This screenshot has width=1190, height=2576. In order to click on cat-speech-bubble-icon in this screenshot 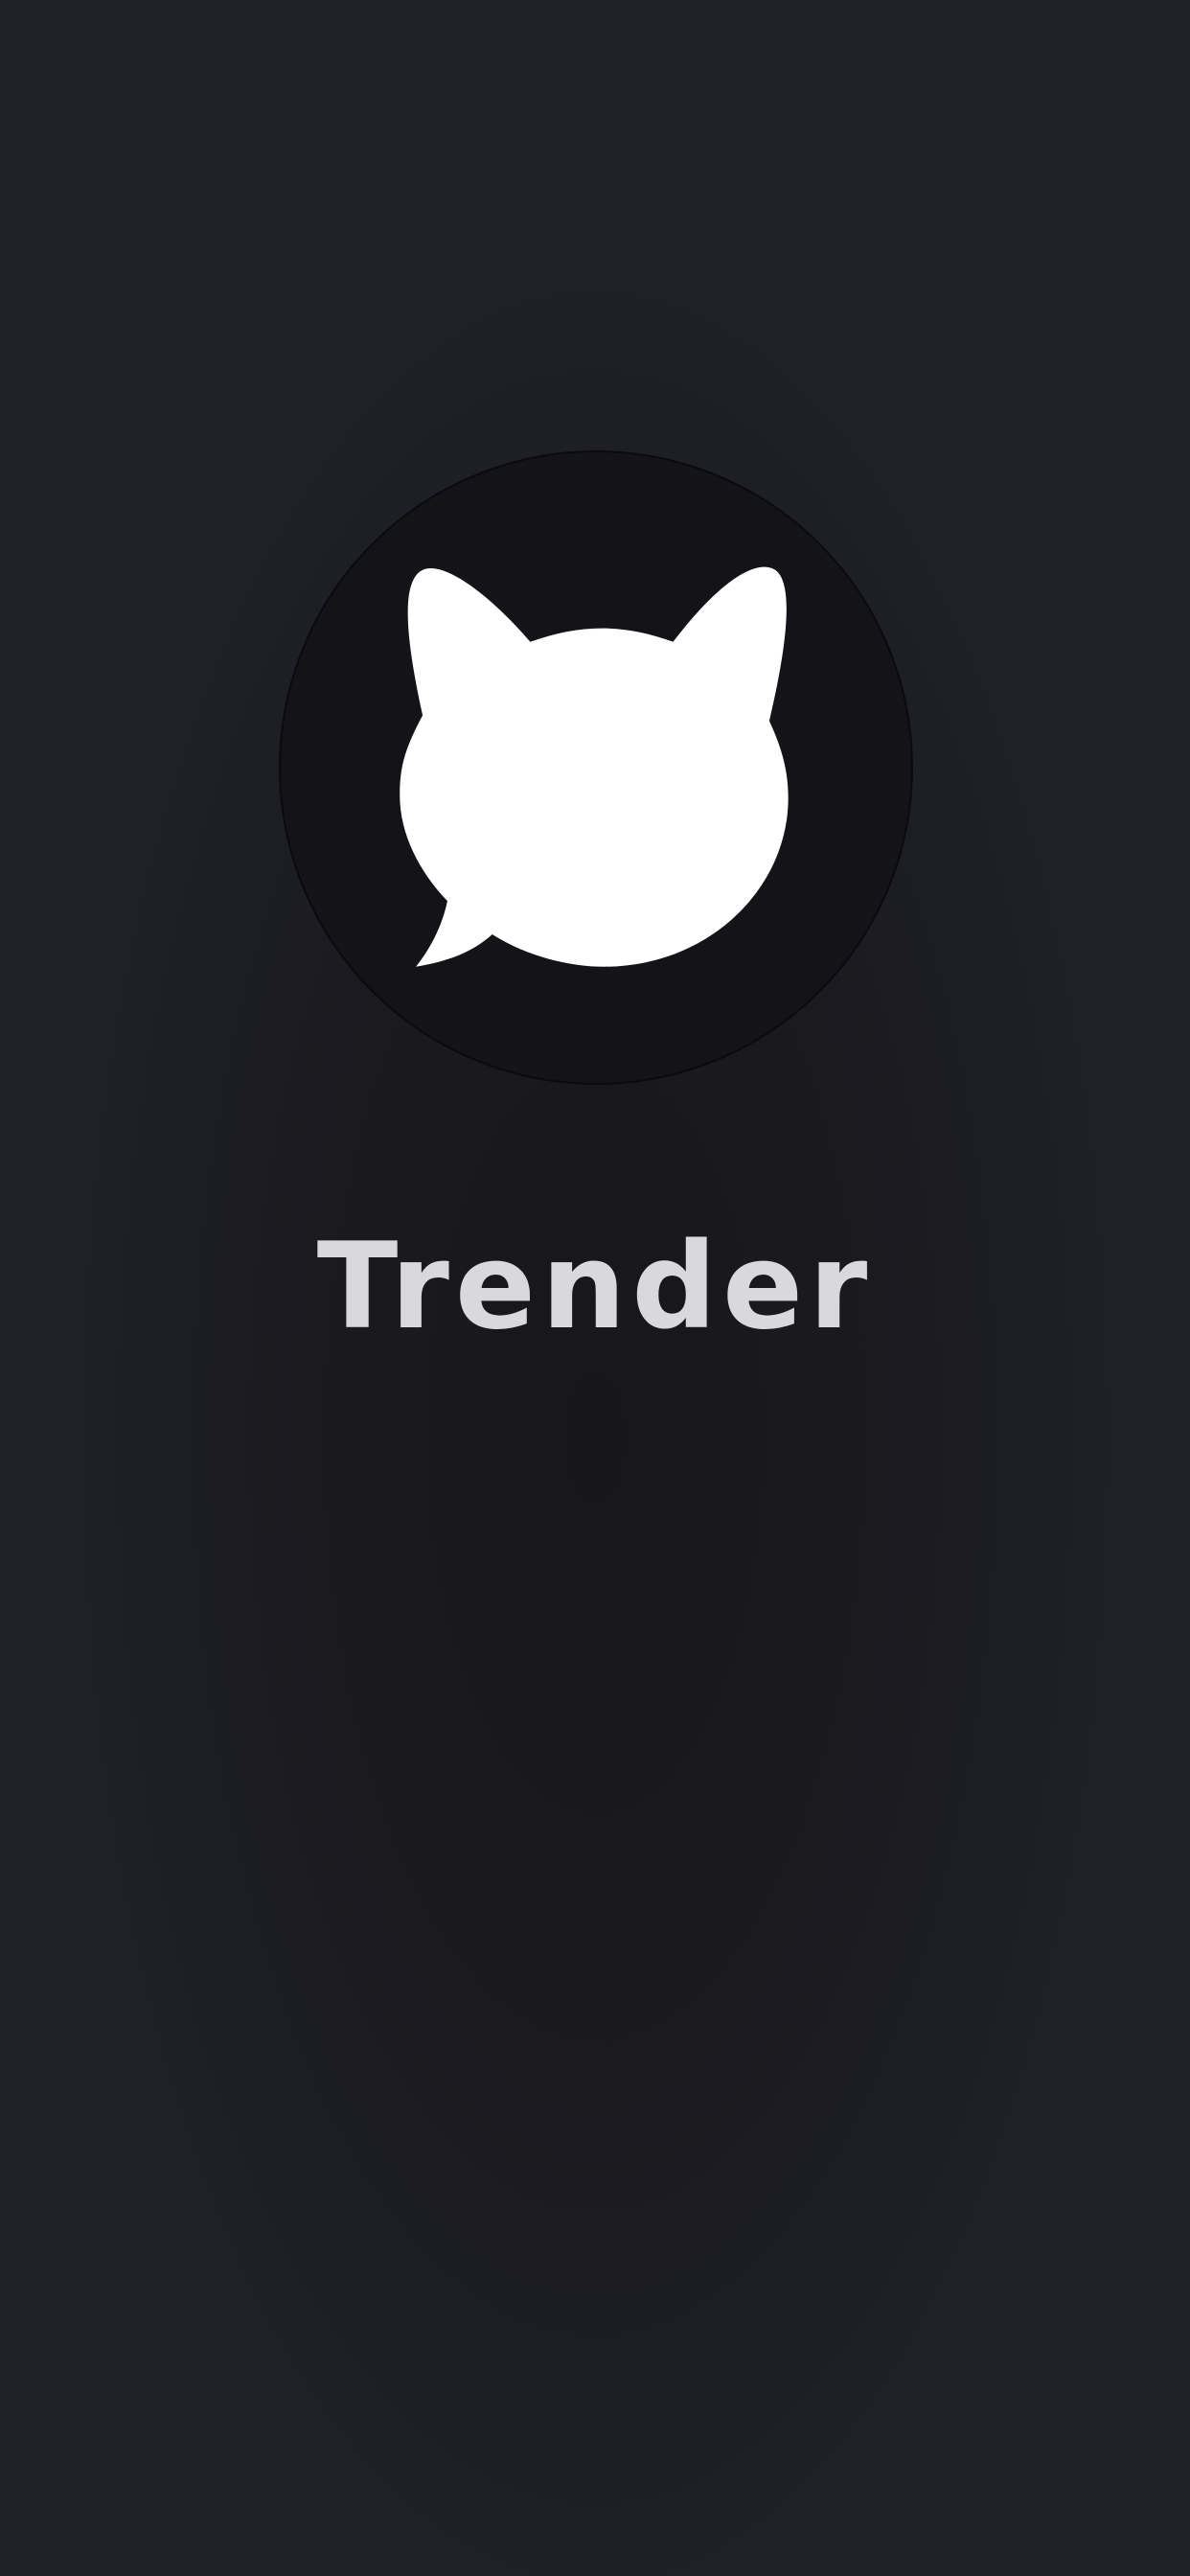, I will do `click(594, 766)`.